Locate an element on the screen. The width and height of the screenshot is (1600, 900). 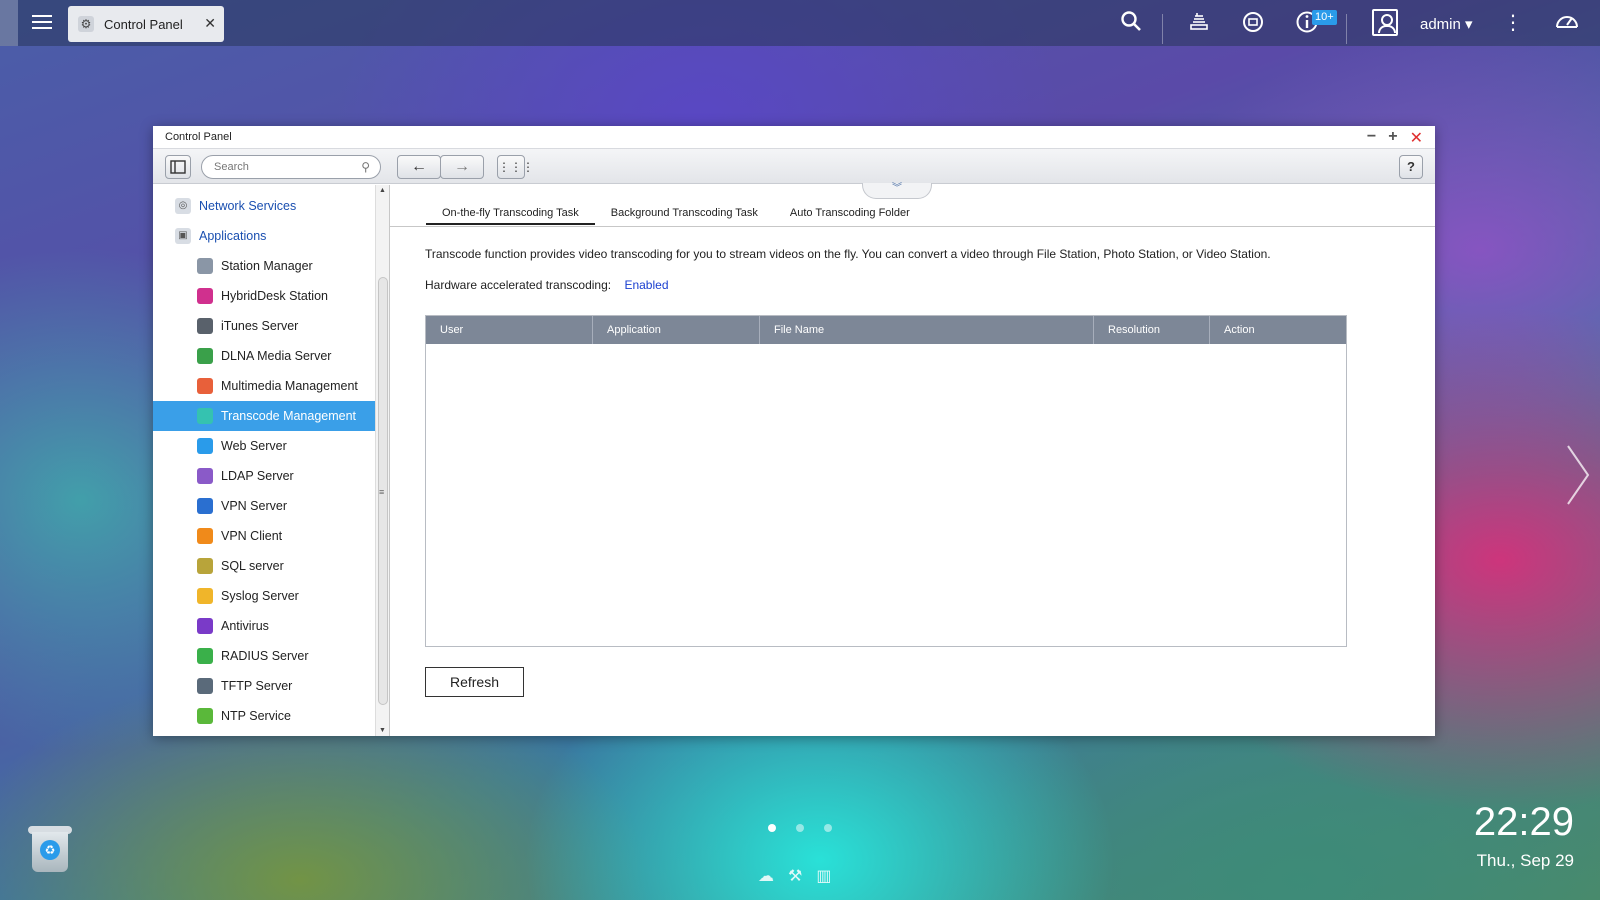
user-menu-button: admin ▾ is located at coordinates (1446, 24).